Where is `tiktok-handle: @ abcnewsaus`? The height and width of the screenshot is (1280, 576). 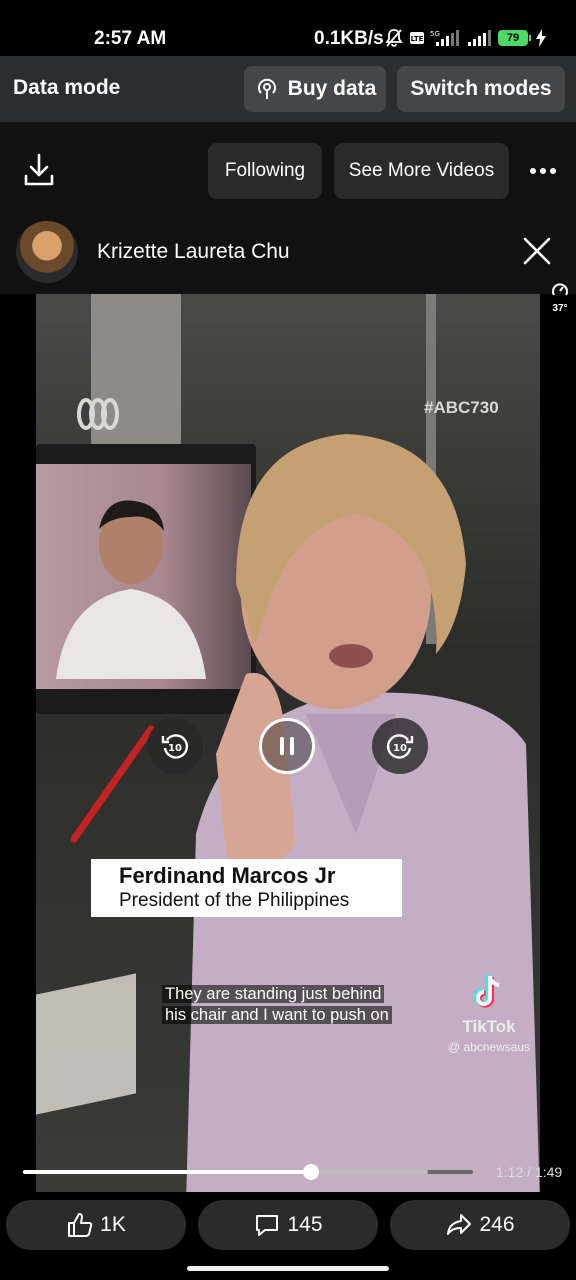 tiktok-handle: @ abcnewsaus is located at coordinates (489, 1047).